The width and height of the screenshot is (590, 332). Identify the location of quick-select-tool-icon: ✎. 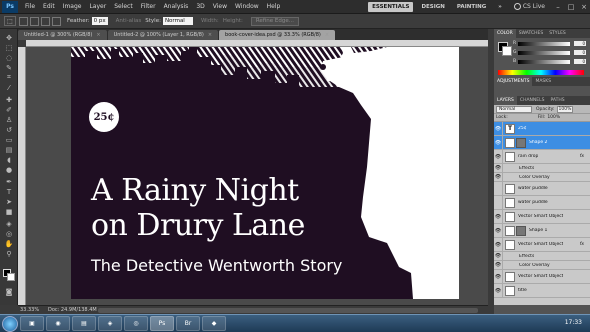
(9, 67).